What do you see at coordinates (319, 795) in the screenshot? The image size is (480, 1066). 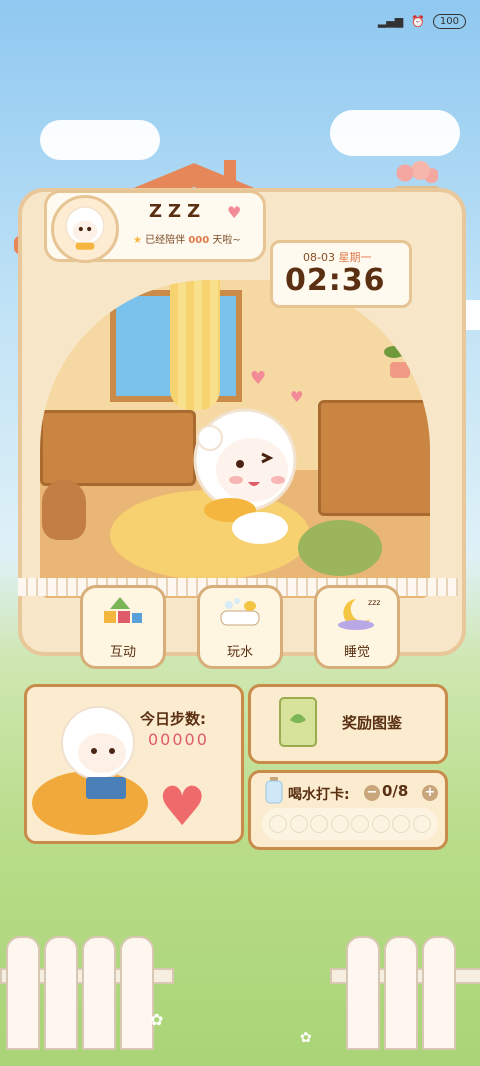 I see `water-label: 喝水打卡:` at bounding box center [319, 795].